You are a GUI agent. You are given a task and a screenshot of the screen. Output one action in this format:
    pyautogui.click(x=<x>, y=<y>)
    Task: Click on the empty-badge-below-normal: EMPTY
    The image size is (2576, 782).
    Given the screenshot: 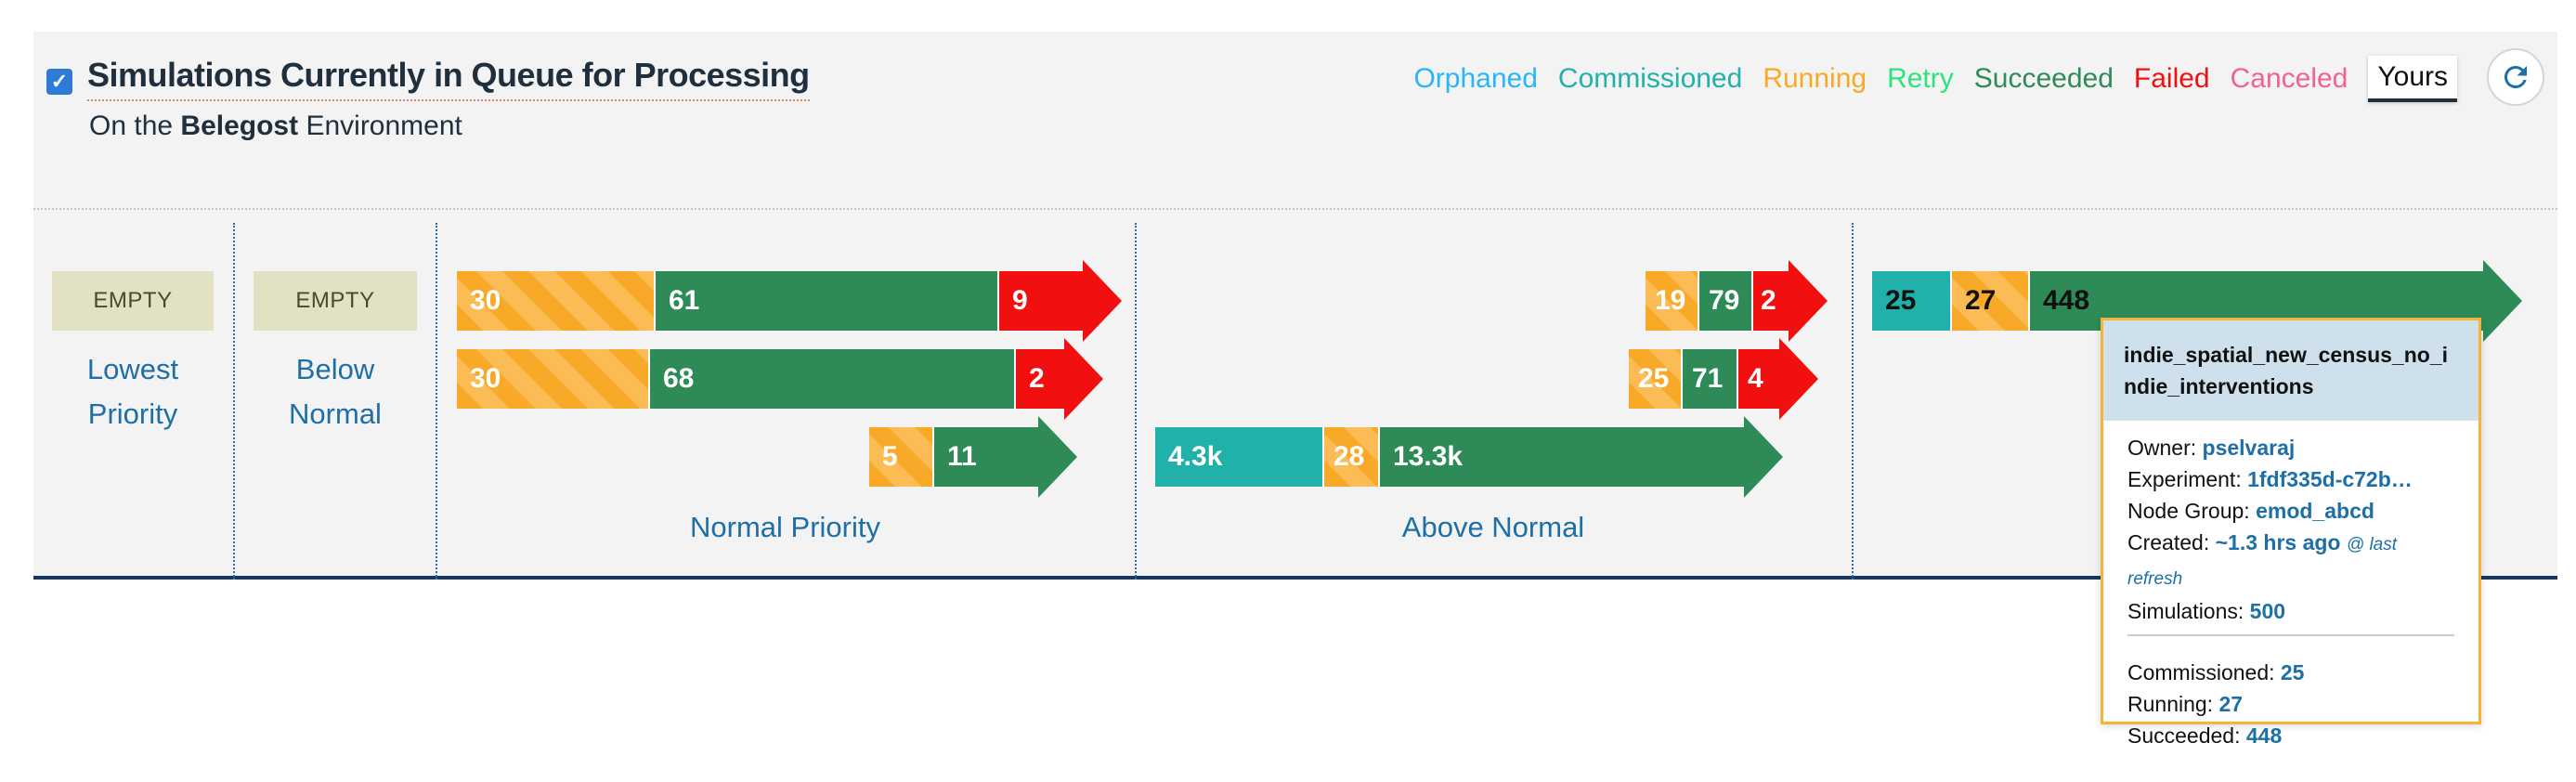 What is the action you would take?
    pyautogui.click(x=335, y=301)
    